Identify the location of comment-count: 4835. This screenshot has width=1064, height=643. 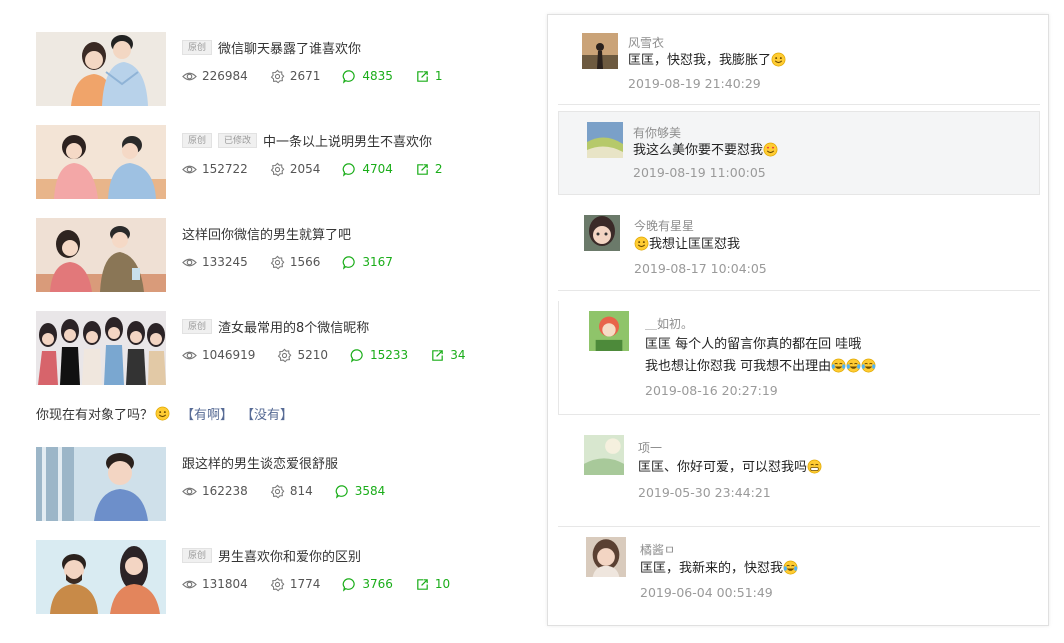
(377, 76).